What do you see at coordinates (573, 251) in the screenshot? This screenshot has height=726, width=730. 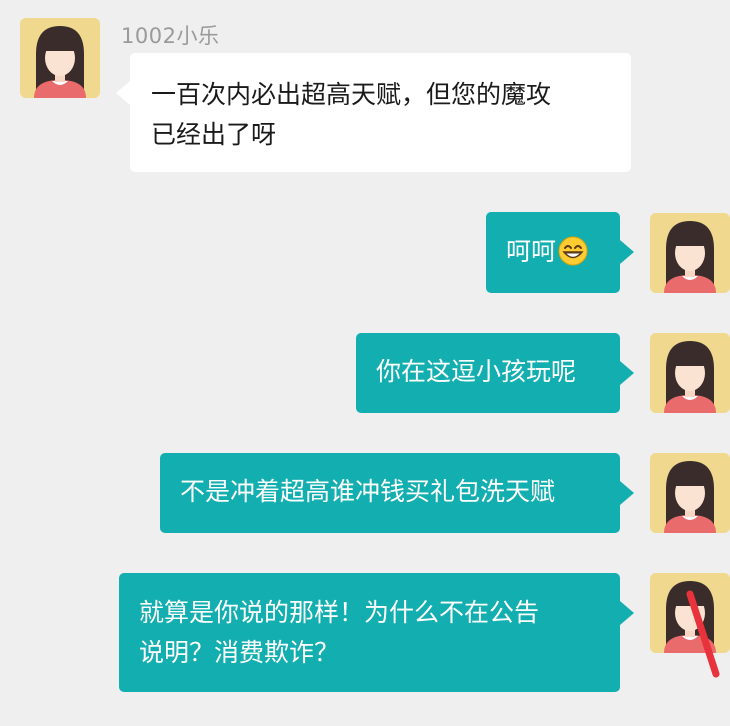 I see `grinning-face-emoji-icon` at bounding box center [573, 251].